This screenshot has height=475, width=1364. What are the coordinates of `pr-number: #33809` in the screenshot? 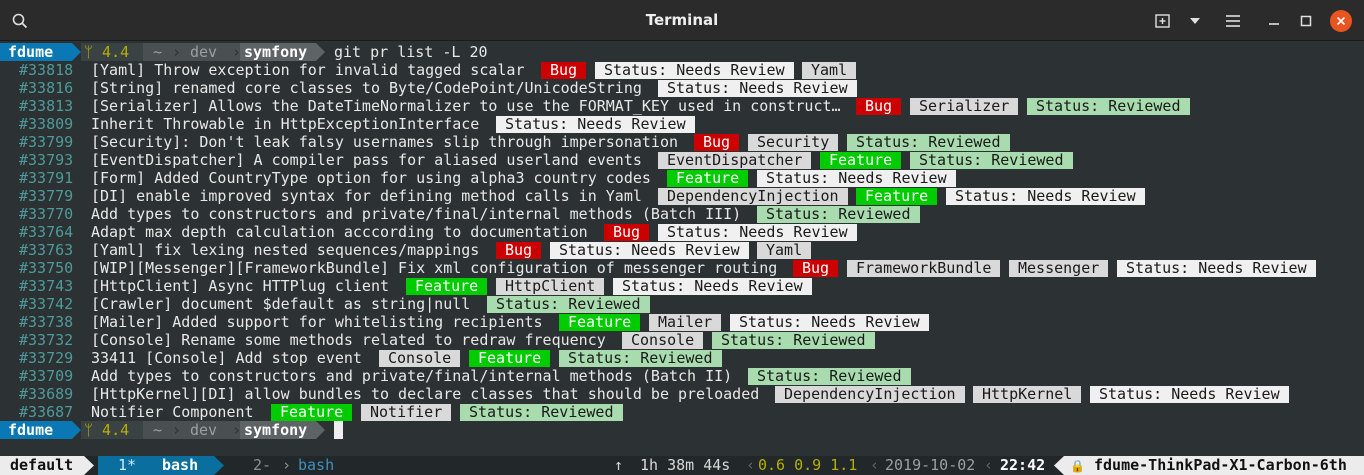 It's located at (46, 124).